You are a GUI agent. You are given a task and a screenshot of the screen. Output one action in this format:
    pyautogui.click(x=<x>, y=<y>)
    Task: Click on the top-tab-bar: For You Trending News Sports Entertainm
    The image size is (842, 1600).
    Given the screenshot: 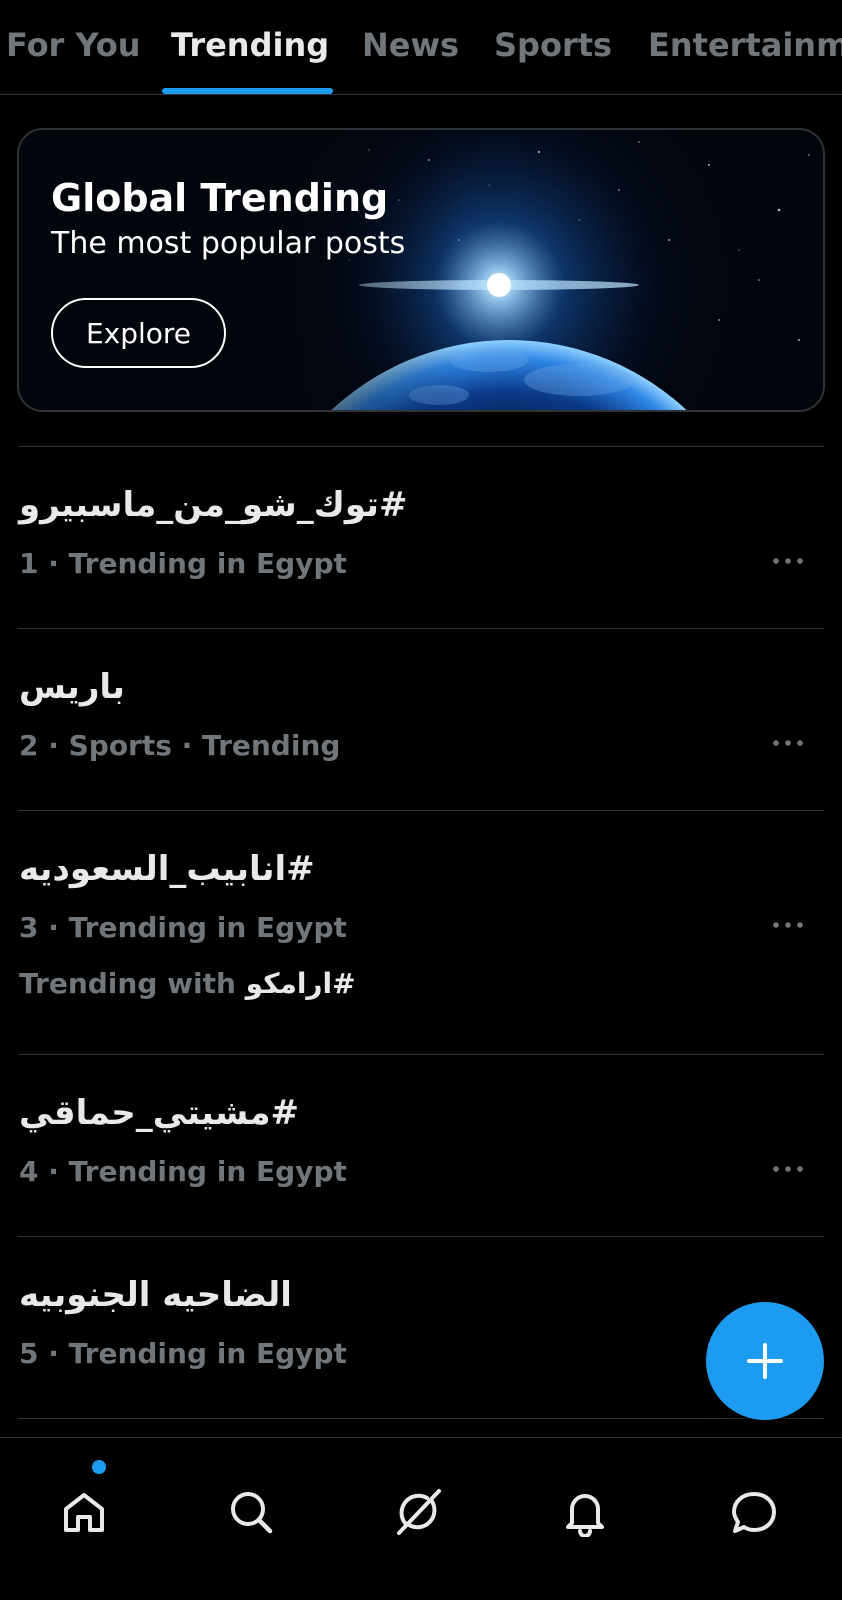 What is the action you would take?
    pyautogui.click(x=421, y=47)
    